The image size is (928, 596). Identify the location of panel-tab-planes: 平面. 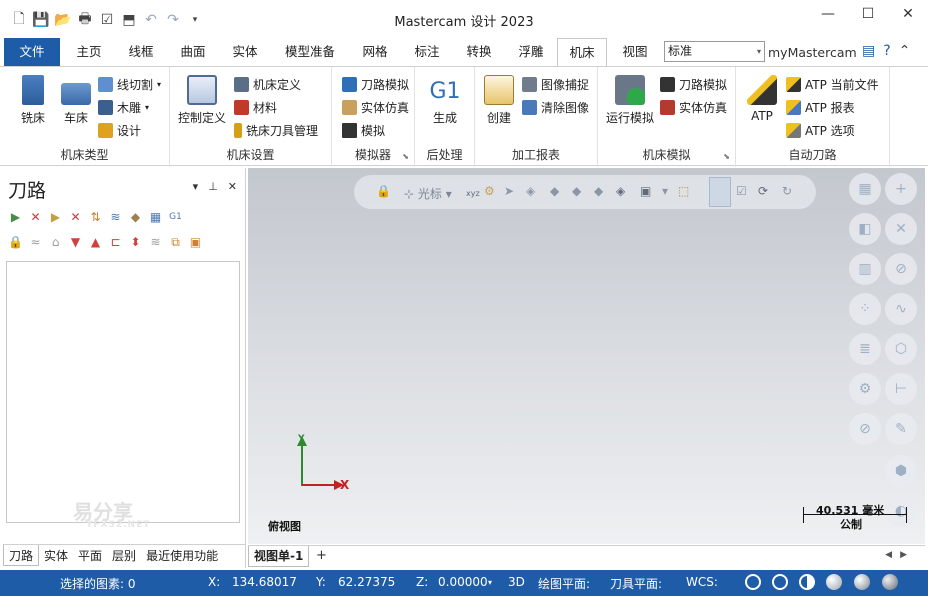
(90, 555).